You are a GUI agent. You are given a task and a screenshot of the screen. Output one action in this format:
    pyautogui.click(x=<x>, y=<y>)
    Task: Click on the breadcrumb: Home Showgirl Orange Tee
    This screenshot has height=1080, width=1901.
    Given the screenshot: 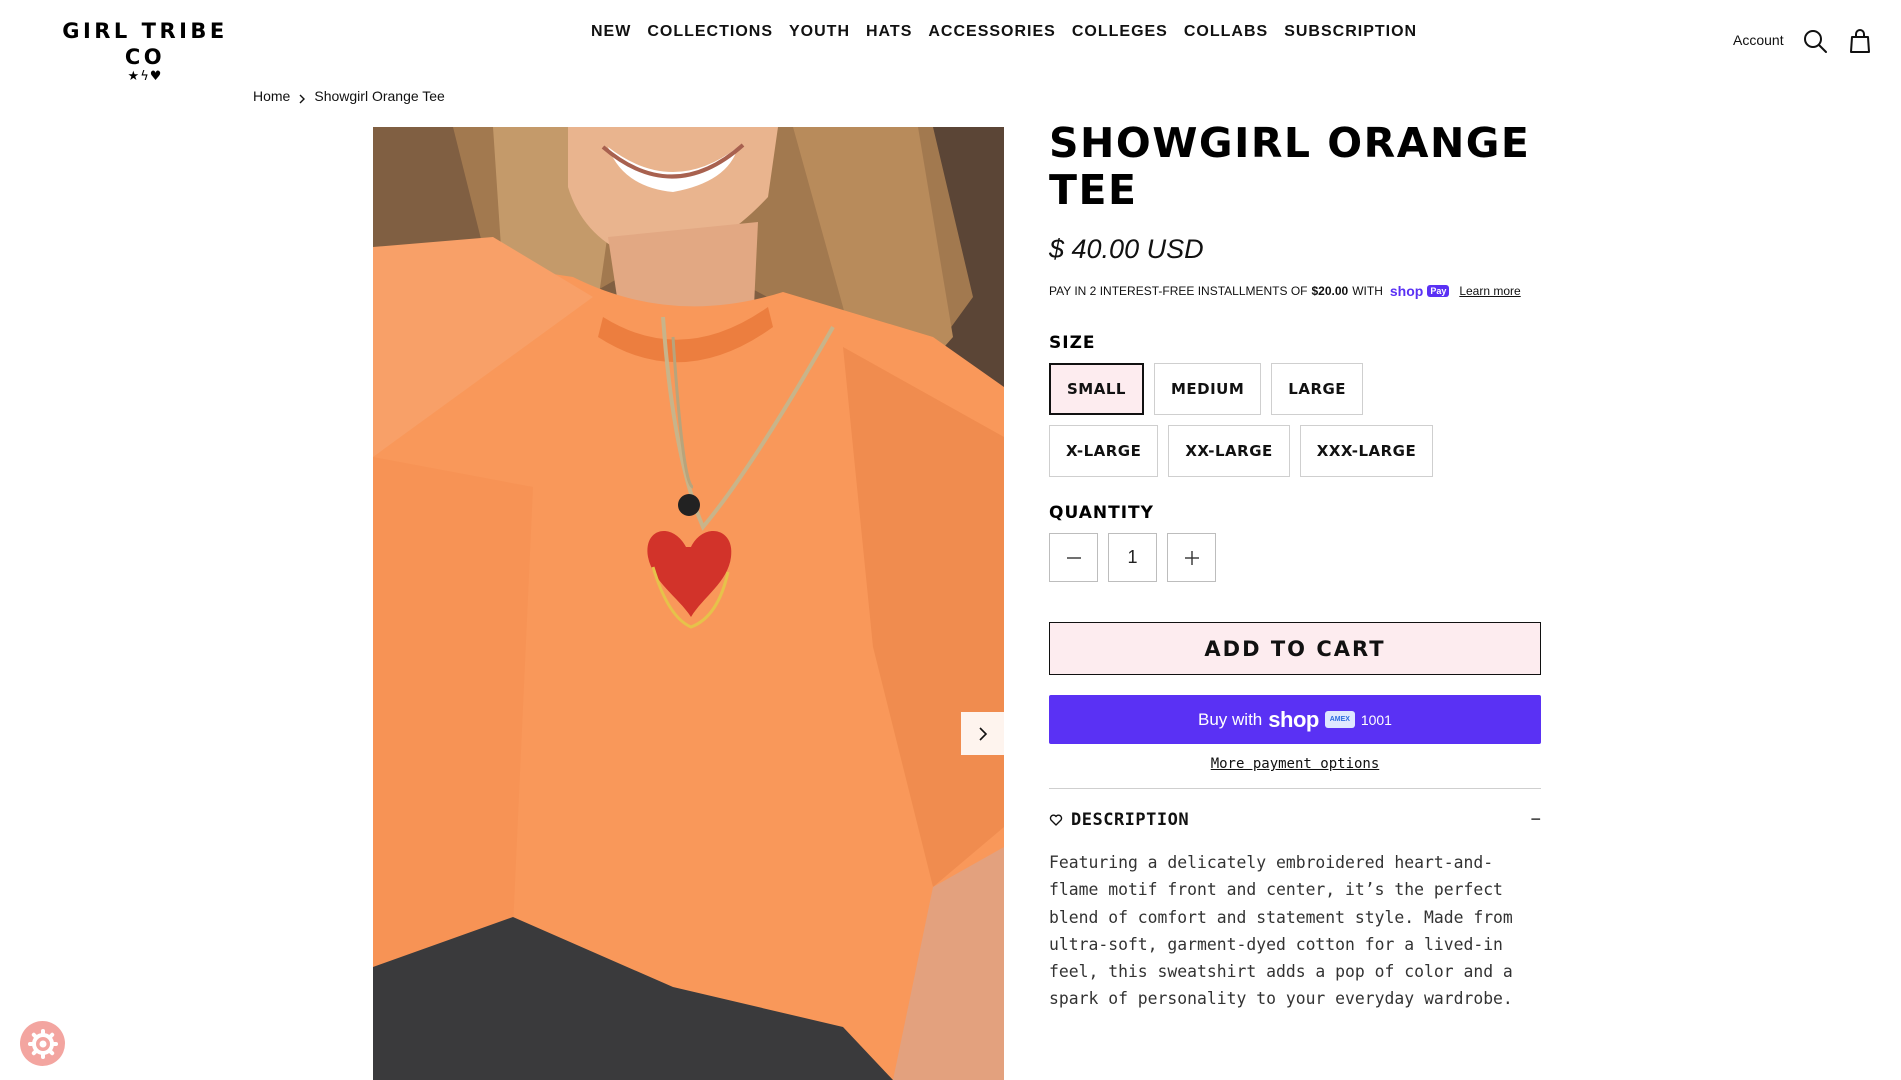 What is the action you would take?
    pyautogui.click(x=349, y=96)
    